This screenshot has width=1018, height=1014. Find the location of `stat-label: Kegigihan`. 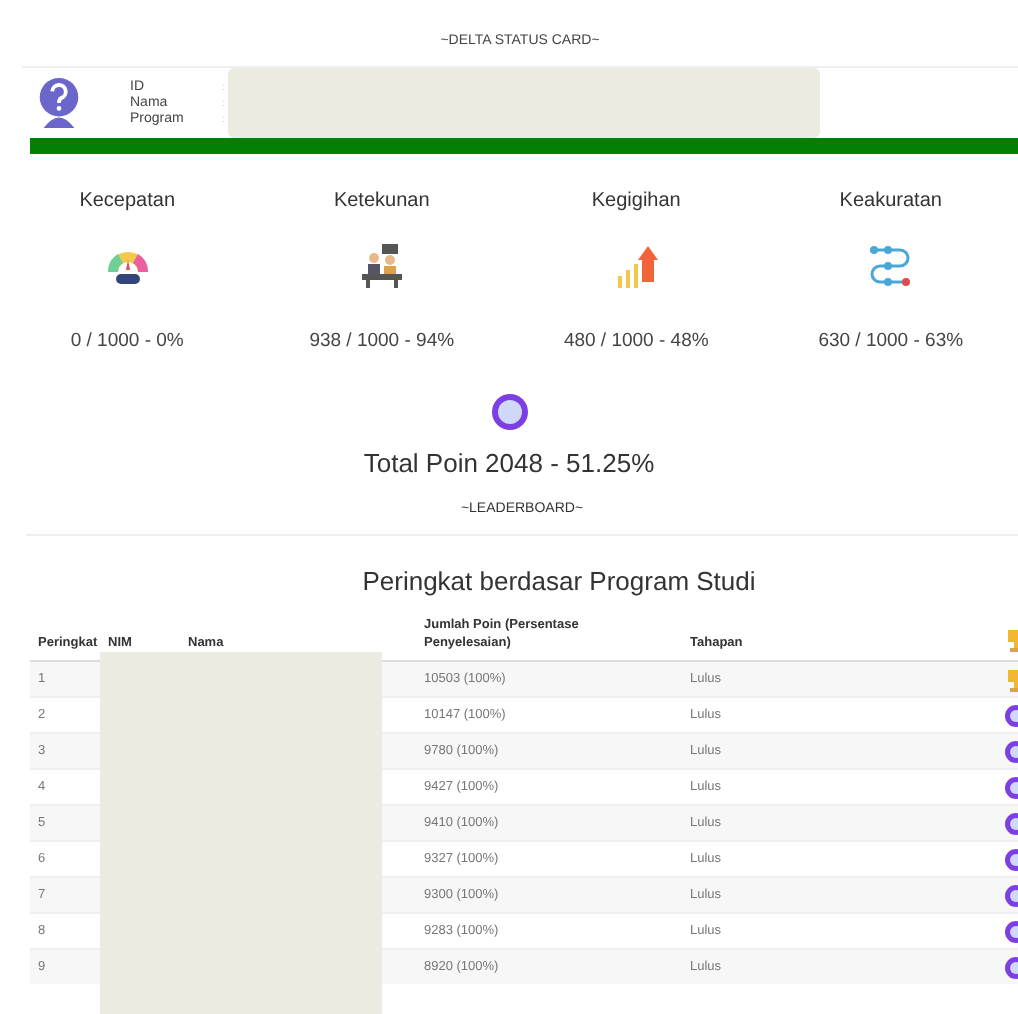

stat-label: Kegigihan is located at coordinates (636, 203).